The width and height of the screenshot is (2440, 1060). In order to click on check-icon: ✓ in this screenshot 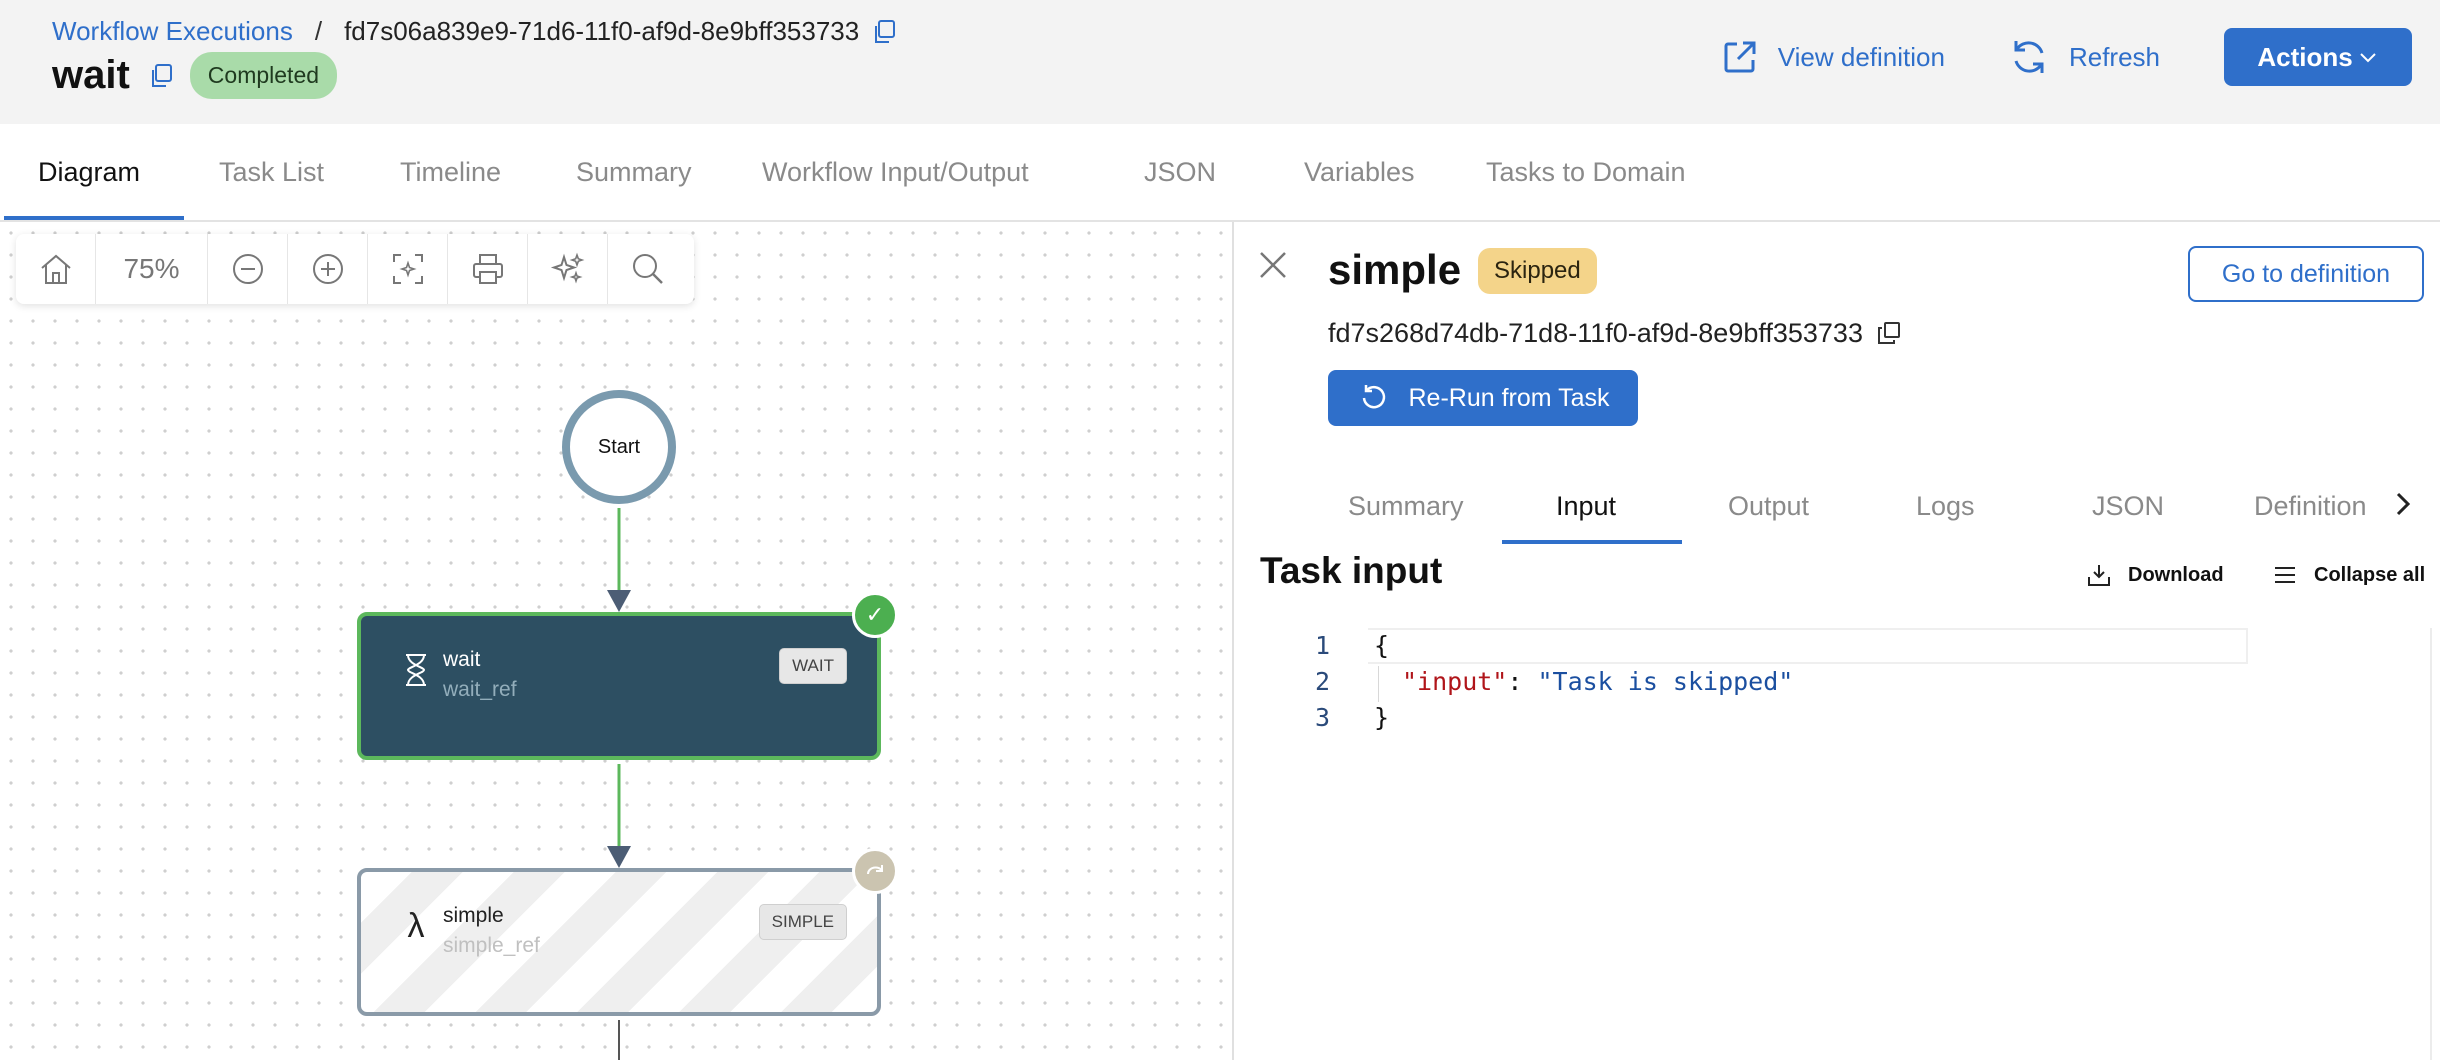, I will do `click(875, 615)`.